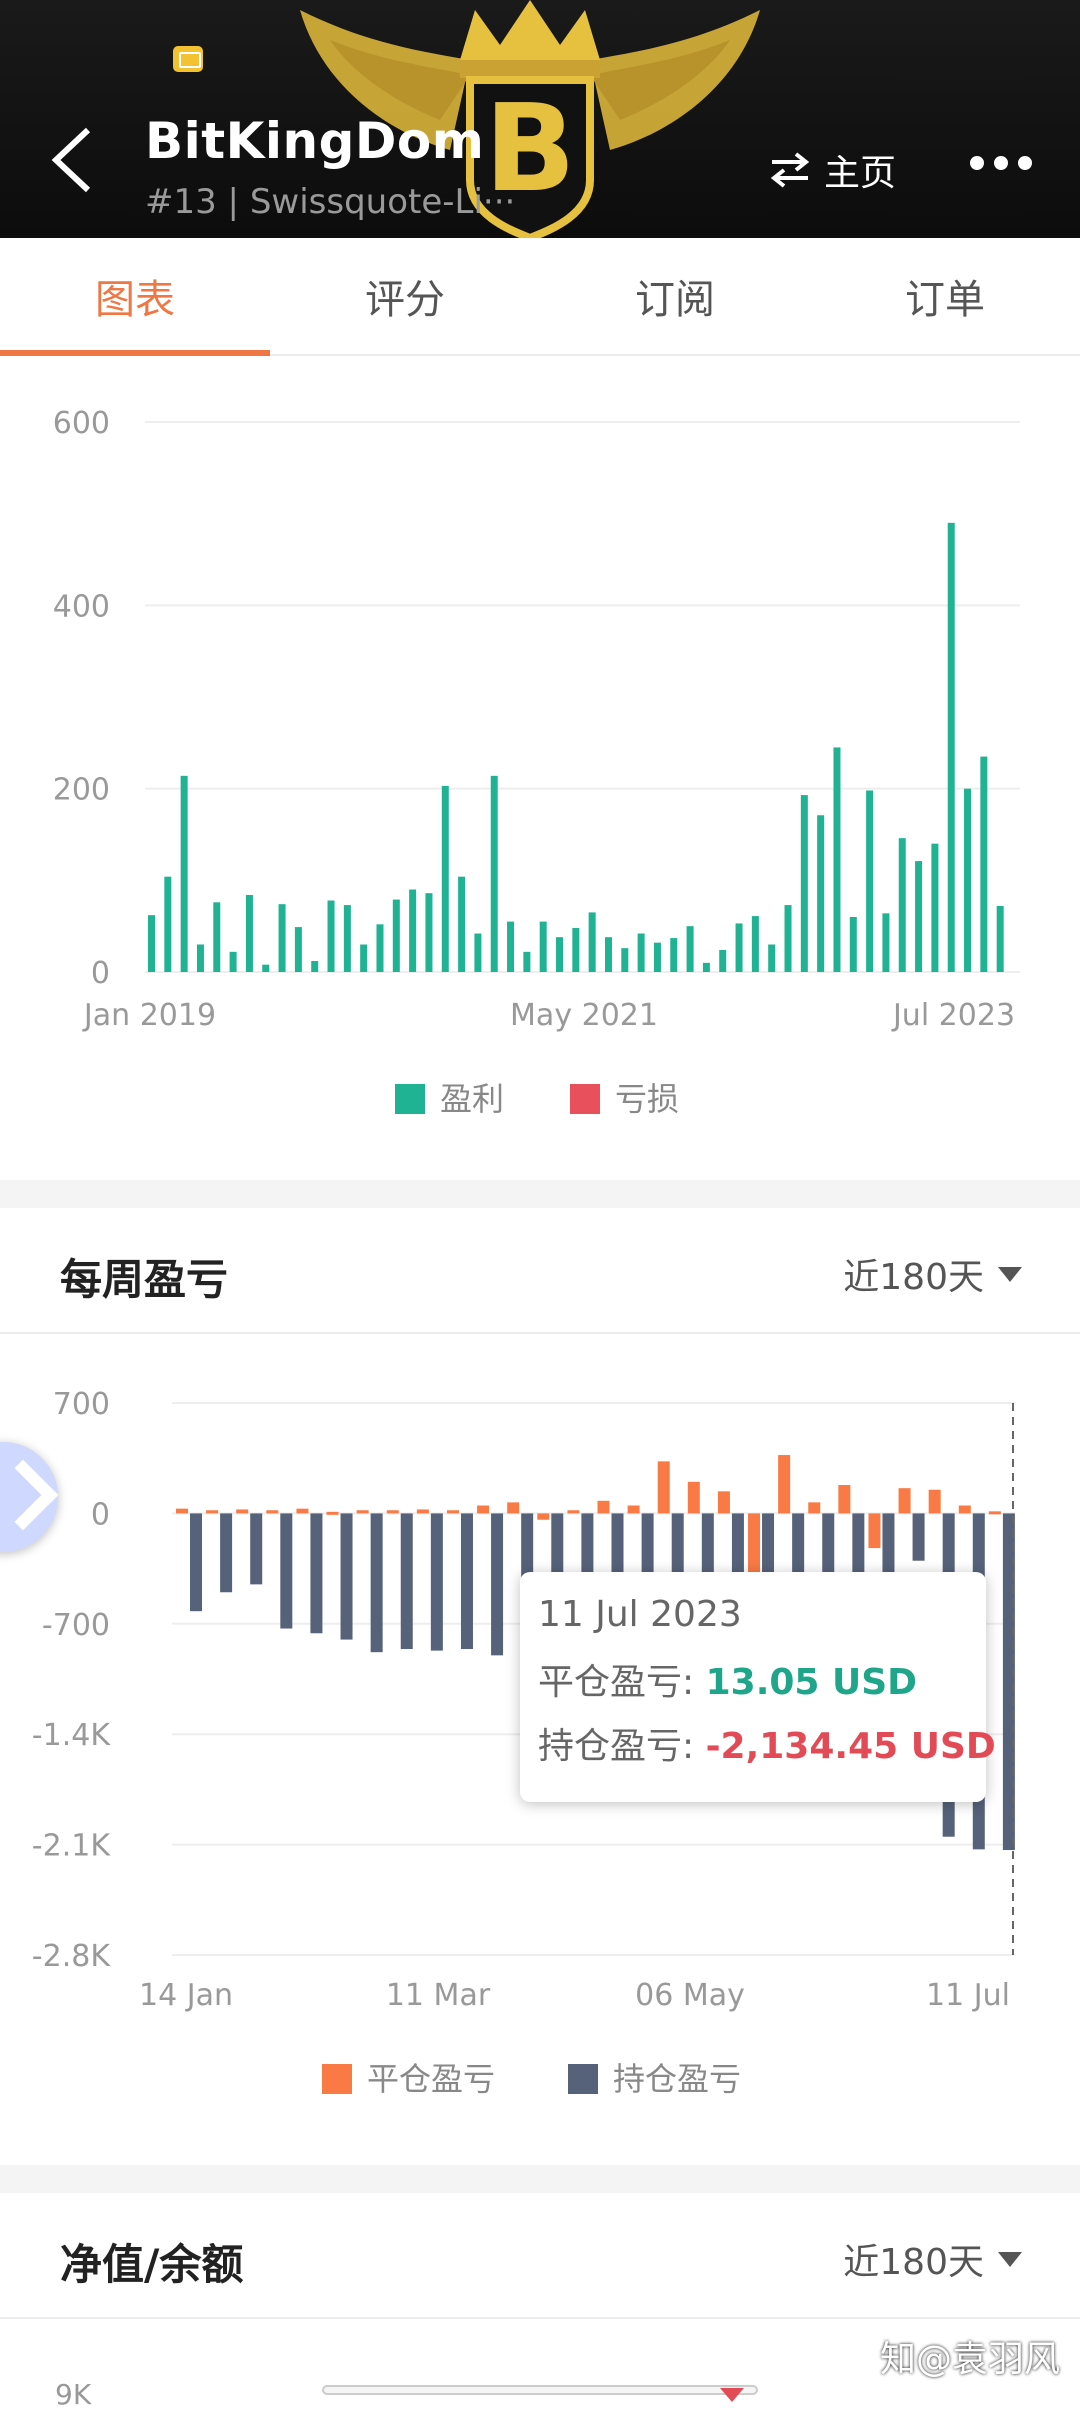 This screenshot has width=1080, height=2411. I want to click on range-slider, so click(540, 2390).